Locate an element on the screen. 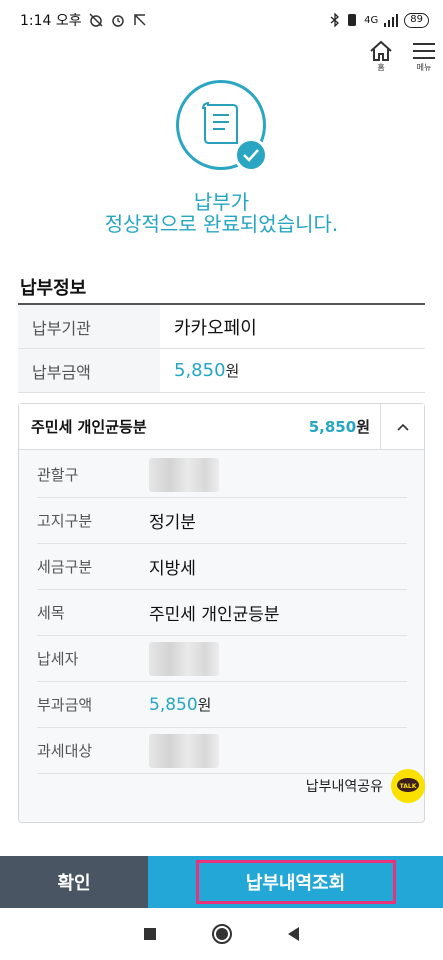 The image size is (443, 960). back-icon is located at coordinates (293, 934).